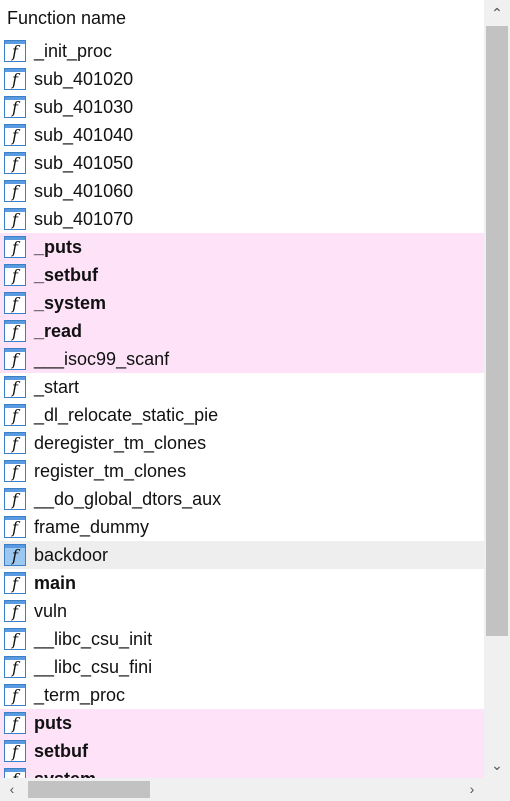 The width and height of the screenshot is (510, 801). I want to click on function-row: f __do_global_dtors_aux, so click(242, 499).